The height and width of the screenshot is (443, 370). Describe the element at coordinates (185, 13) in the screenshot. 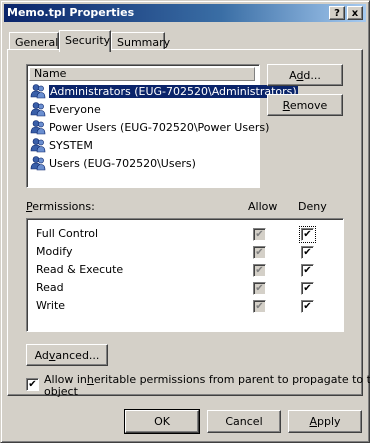

I see `title-bar: Memo.tpl Properties ? x` at that location.